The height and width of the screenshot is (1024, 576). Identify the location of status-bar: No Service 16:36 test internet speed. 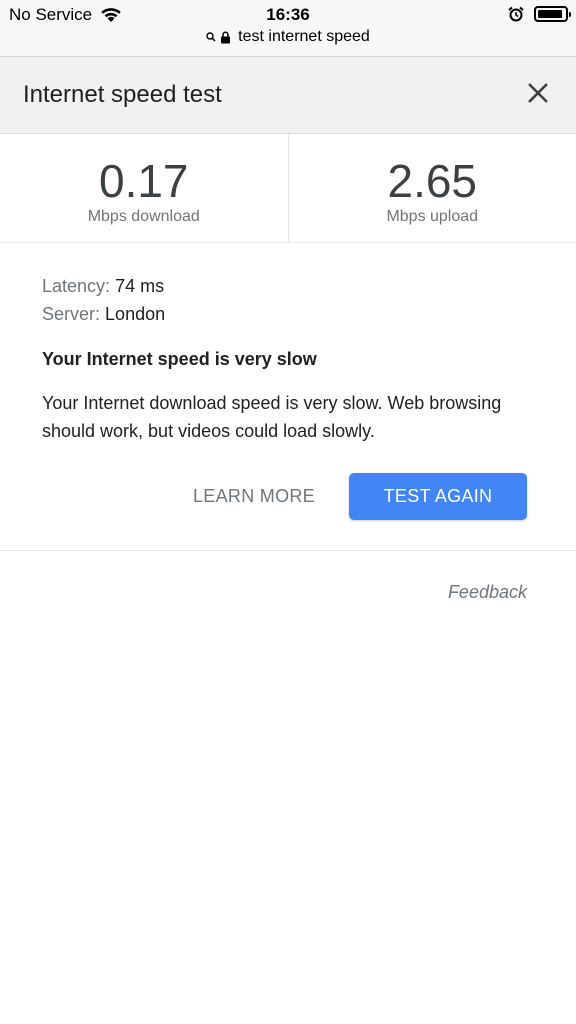
(288, 28).